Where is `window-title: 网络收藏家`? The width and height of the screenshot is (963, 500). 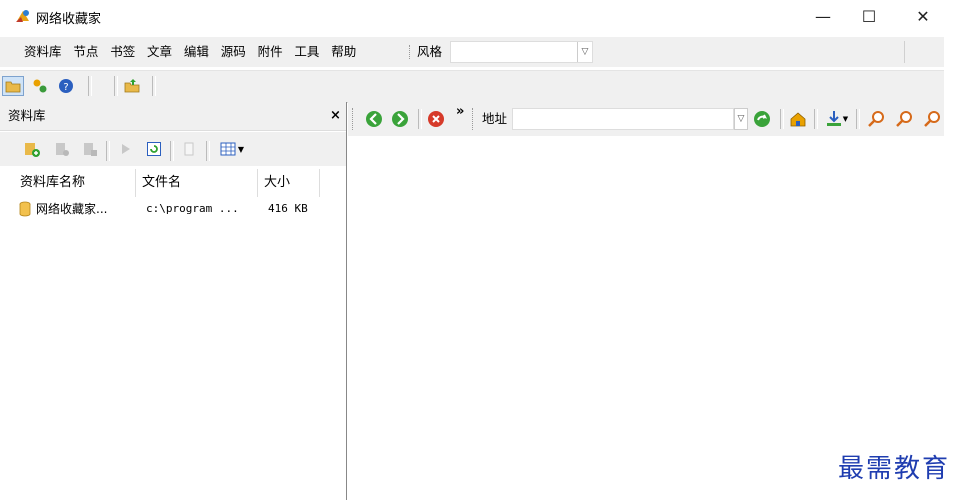
window-title: 网络收藏家 is located at coordinates (69, 19).